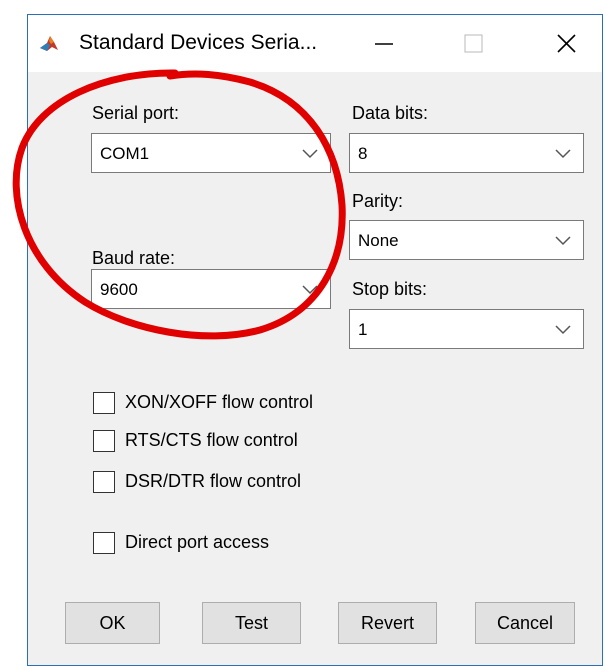  What do you see at coordinates (119, 289) in the screenshot?
I see `baud-rate-value: 9600` at bounding box center [119, 289].